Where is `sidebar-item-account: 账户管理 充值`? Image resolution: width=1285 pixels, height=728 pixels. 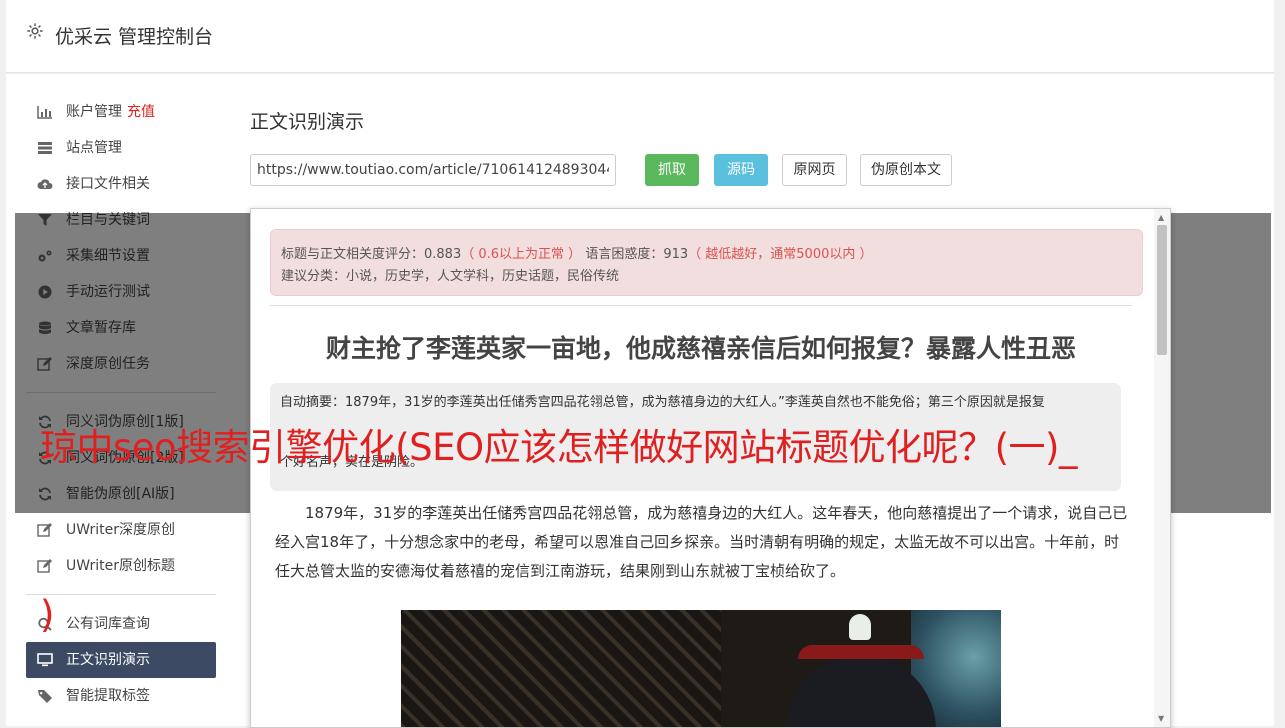 sidebar-item-account: 账户管理 充值 is located at coordinates (121, 112).